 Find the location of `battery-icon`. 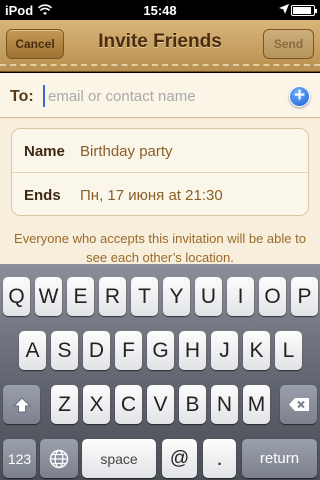

battery-icon is located at coordinates (304, 10).